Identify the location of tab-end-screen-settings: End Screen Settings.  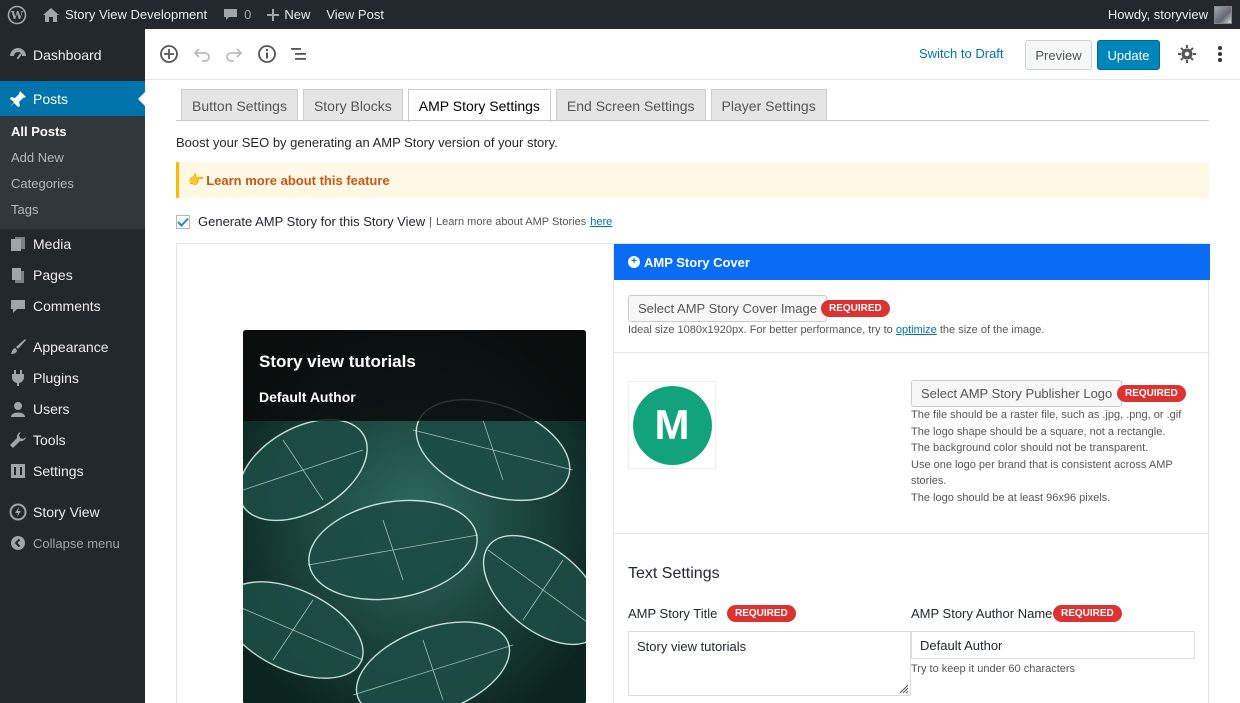
(630, 105).